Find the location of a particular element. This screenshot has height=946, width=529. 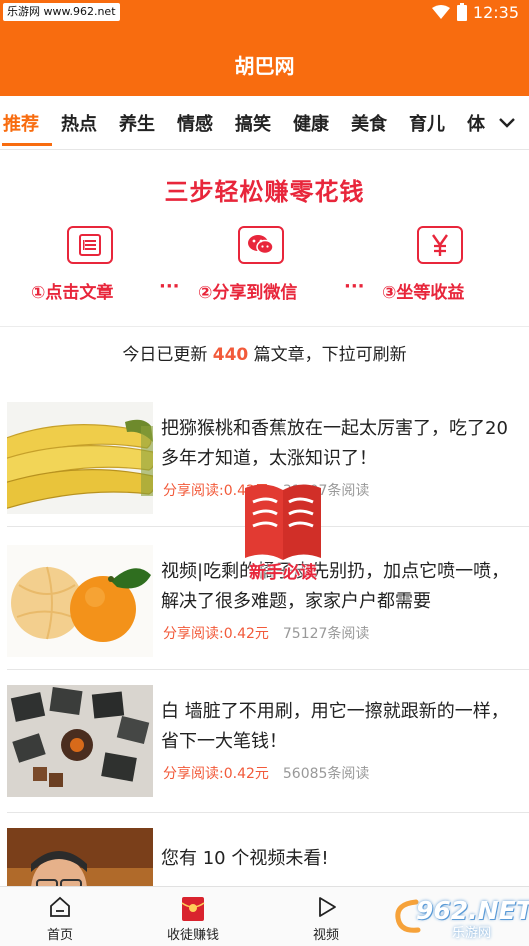

article-meta: 分享阅读:0.42元 56085条阅读 is located at coordinates (266, 773).